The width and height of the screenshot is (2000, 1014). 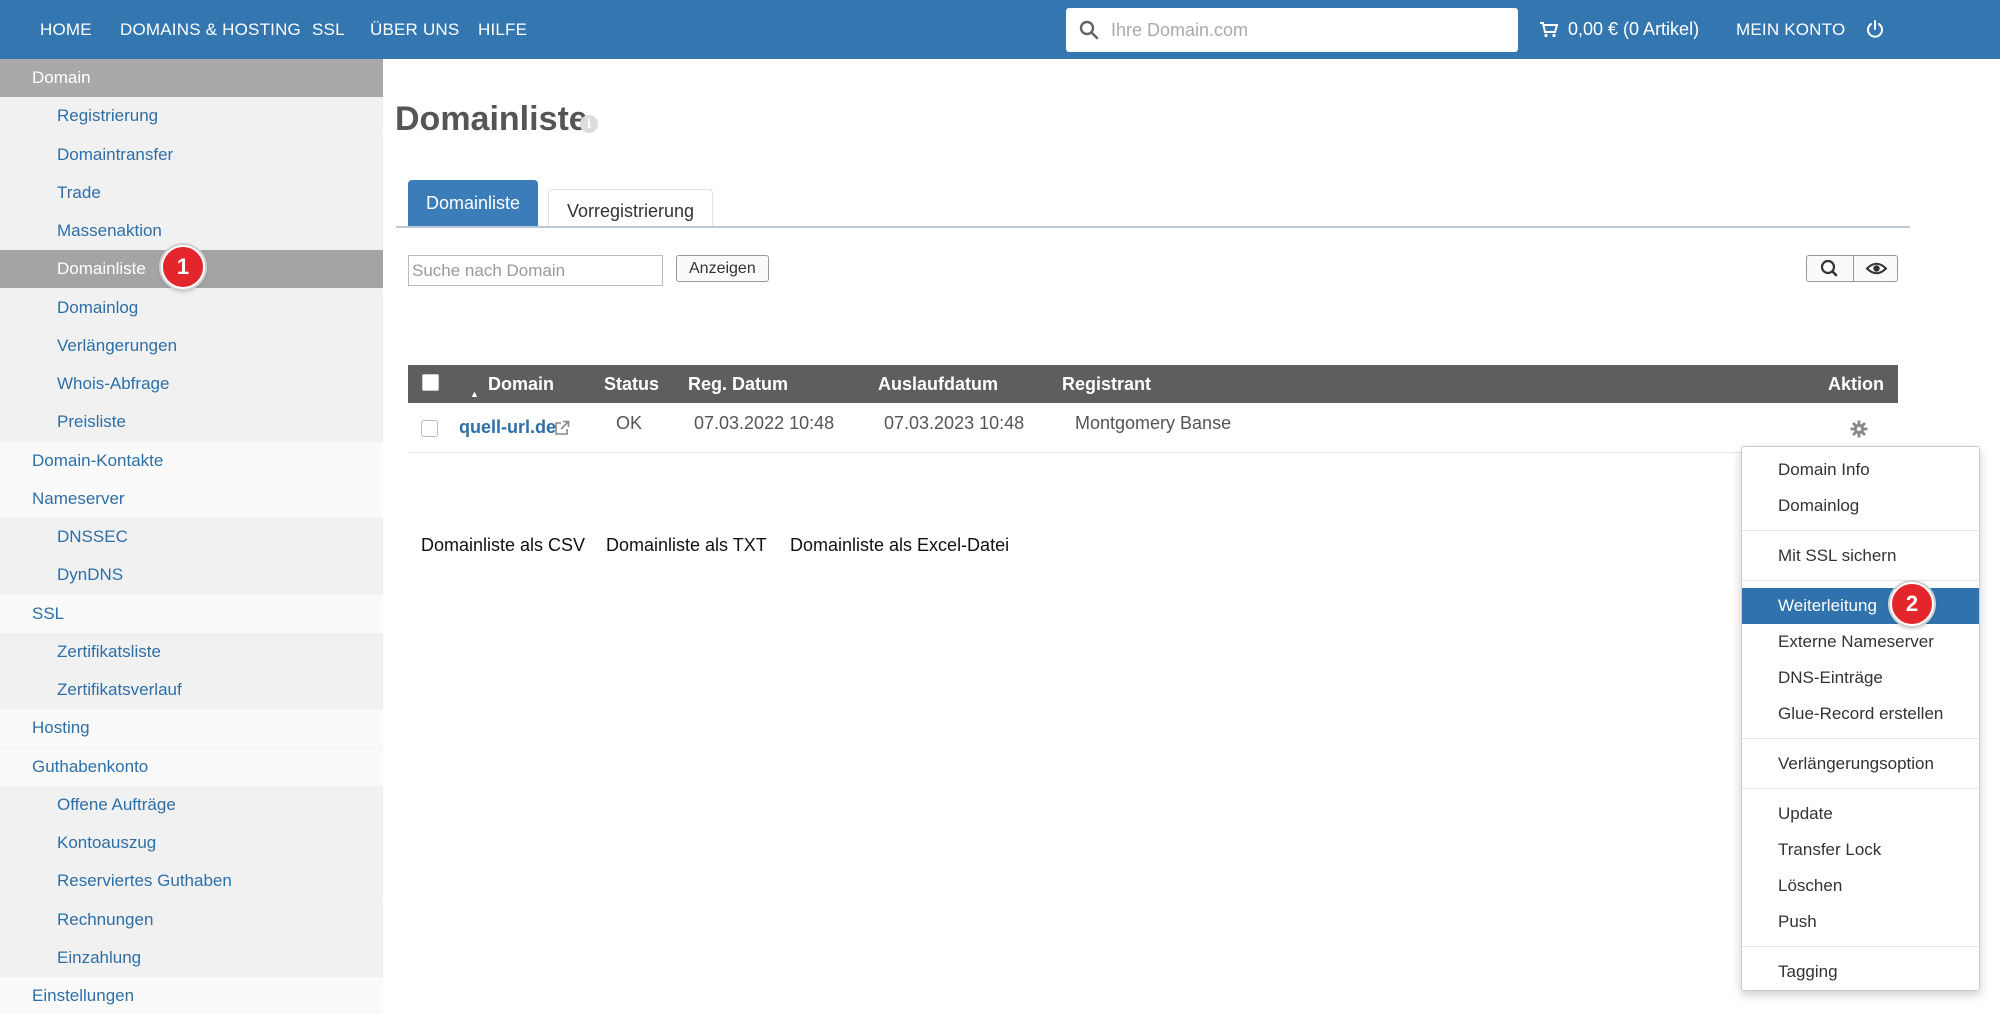 I want to click on column-registrant: Registrant, so click(x=1106, y=384).